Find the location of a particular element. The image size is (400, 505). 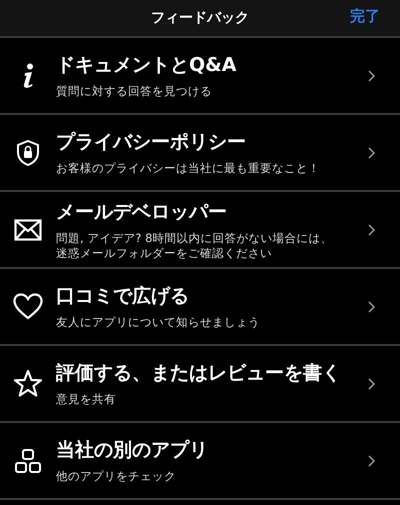

row-description: 友人にアプリについて知らせましょう is located at coordinates (158, 322).